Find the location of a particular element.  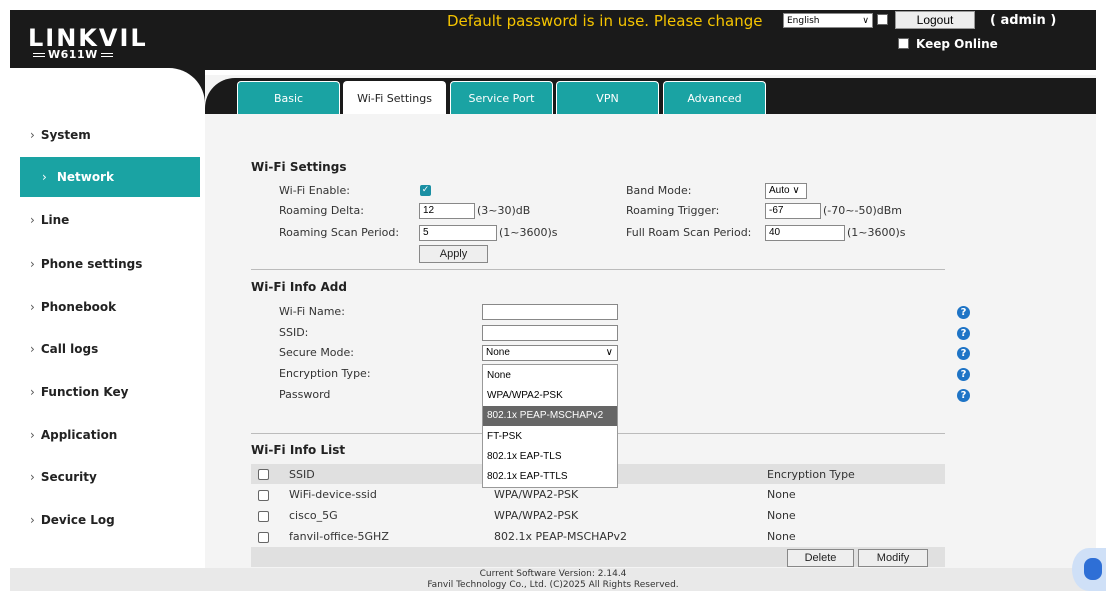

logout-button: Logout is located at coordinates (935, 20).